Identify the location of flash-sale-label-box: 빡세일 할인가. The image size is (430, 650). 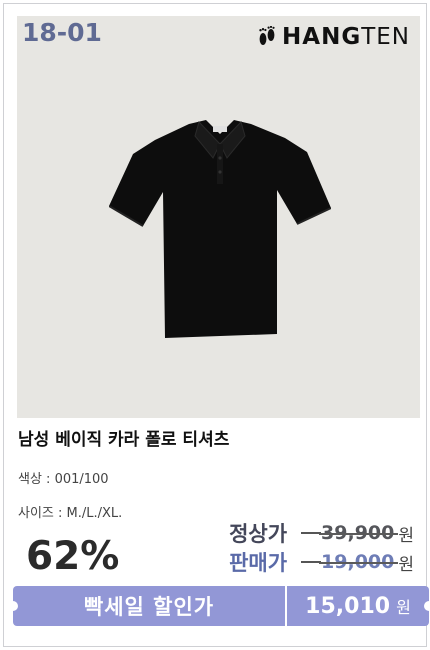
(146, 606).